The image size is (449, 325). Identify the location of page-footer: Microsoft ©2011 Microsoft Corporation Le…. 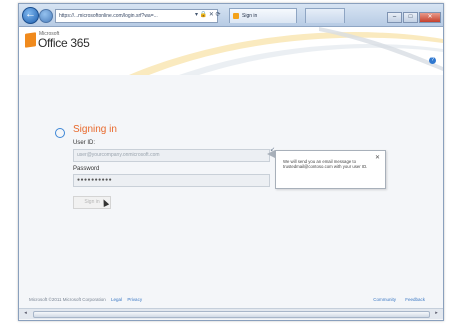
(231, 300).